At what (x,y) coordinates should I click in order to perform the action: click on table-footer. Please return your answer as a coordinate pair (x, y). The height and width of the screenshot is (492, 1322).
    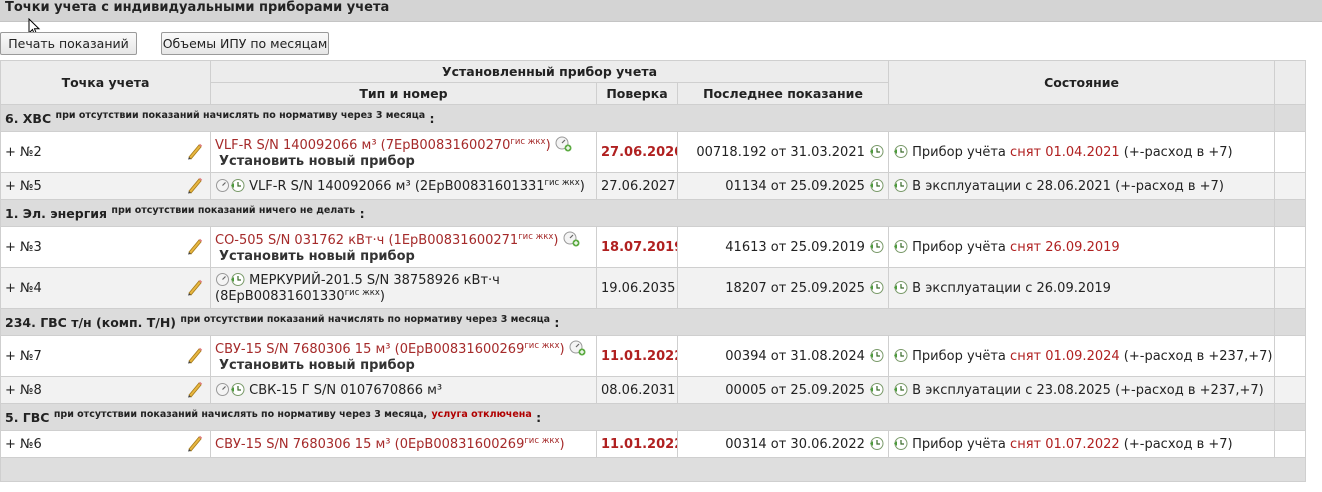
    Looking at the image, I should click on (653, 469).